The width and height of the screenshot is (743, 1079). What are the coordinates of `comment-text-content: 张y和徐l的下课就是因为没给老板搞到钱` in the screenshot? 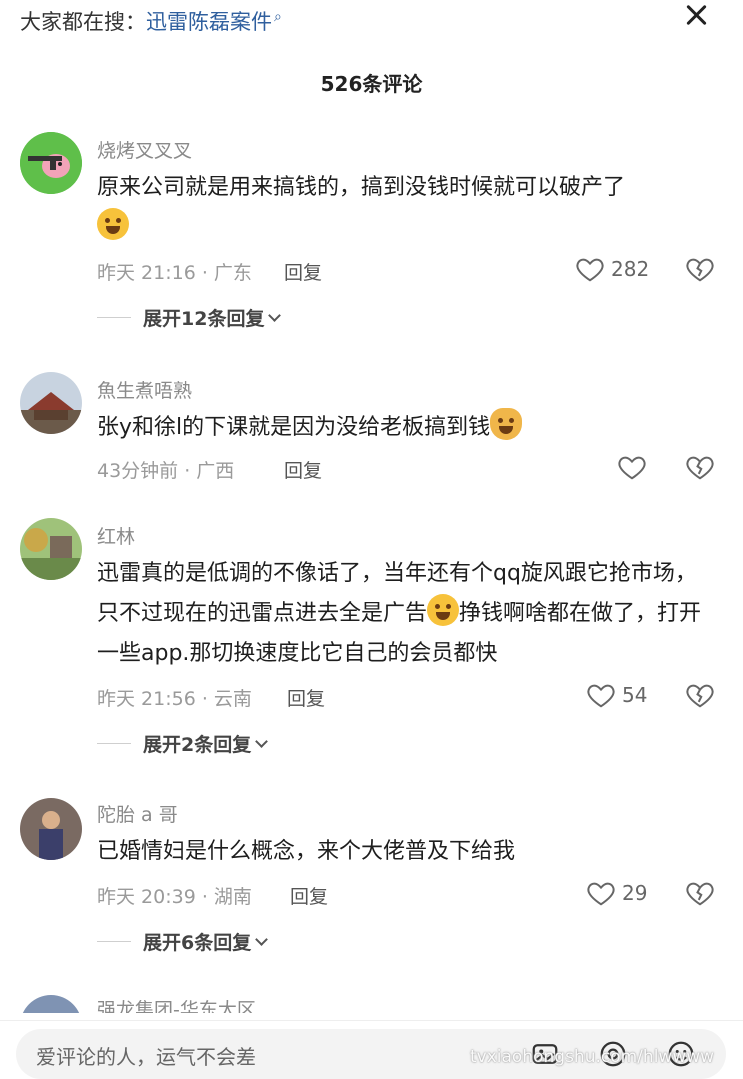 It's located at (294, 427).